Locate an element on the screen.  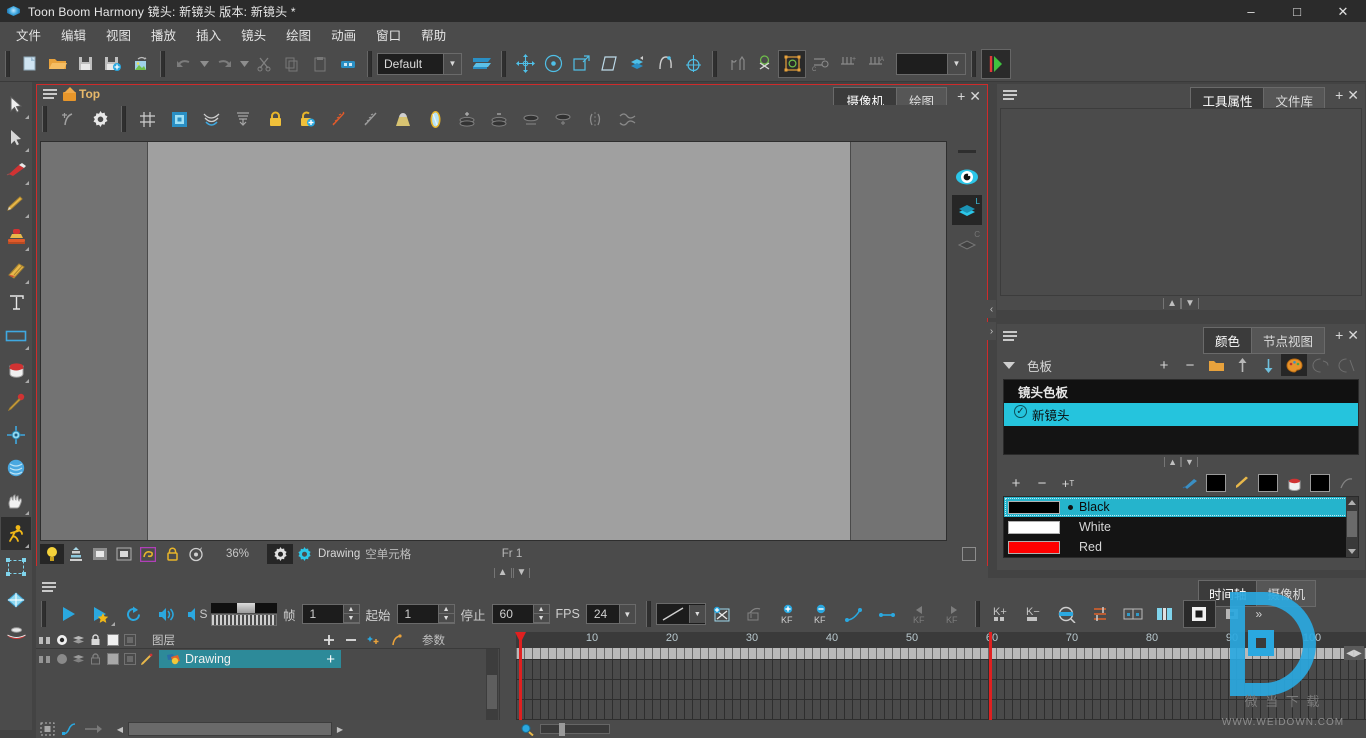
center-on-selection-icon is located at coordinates (47, 729).